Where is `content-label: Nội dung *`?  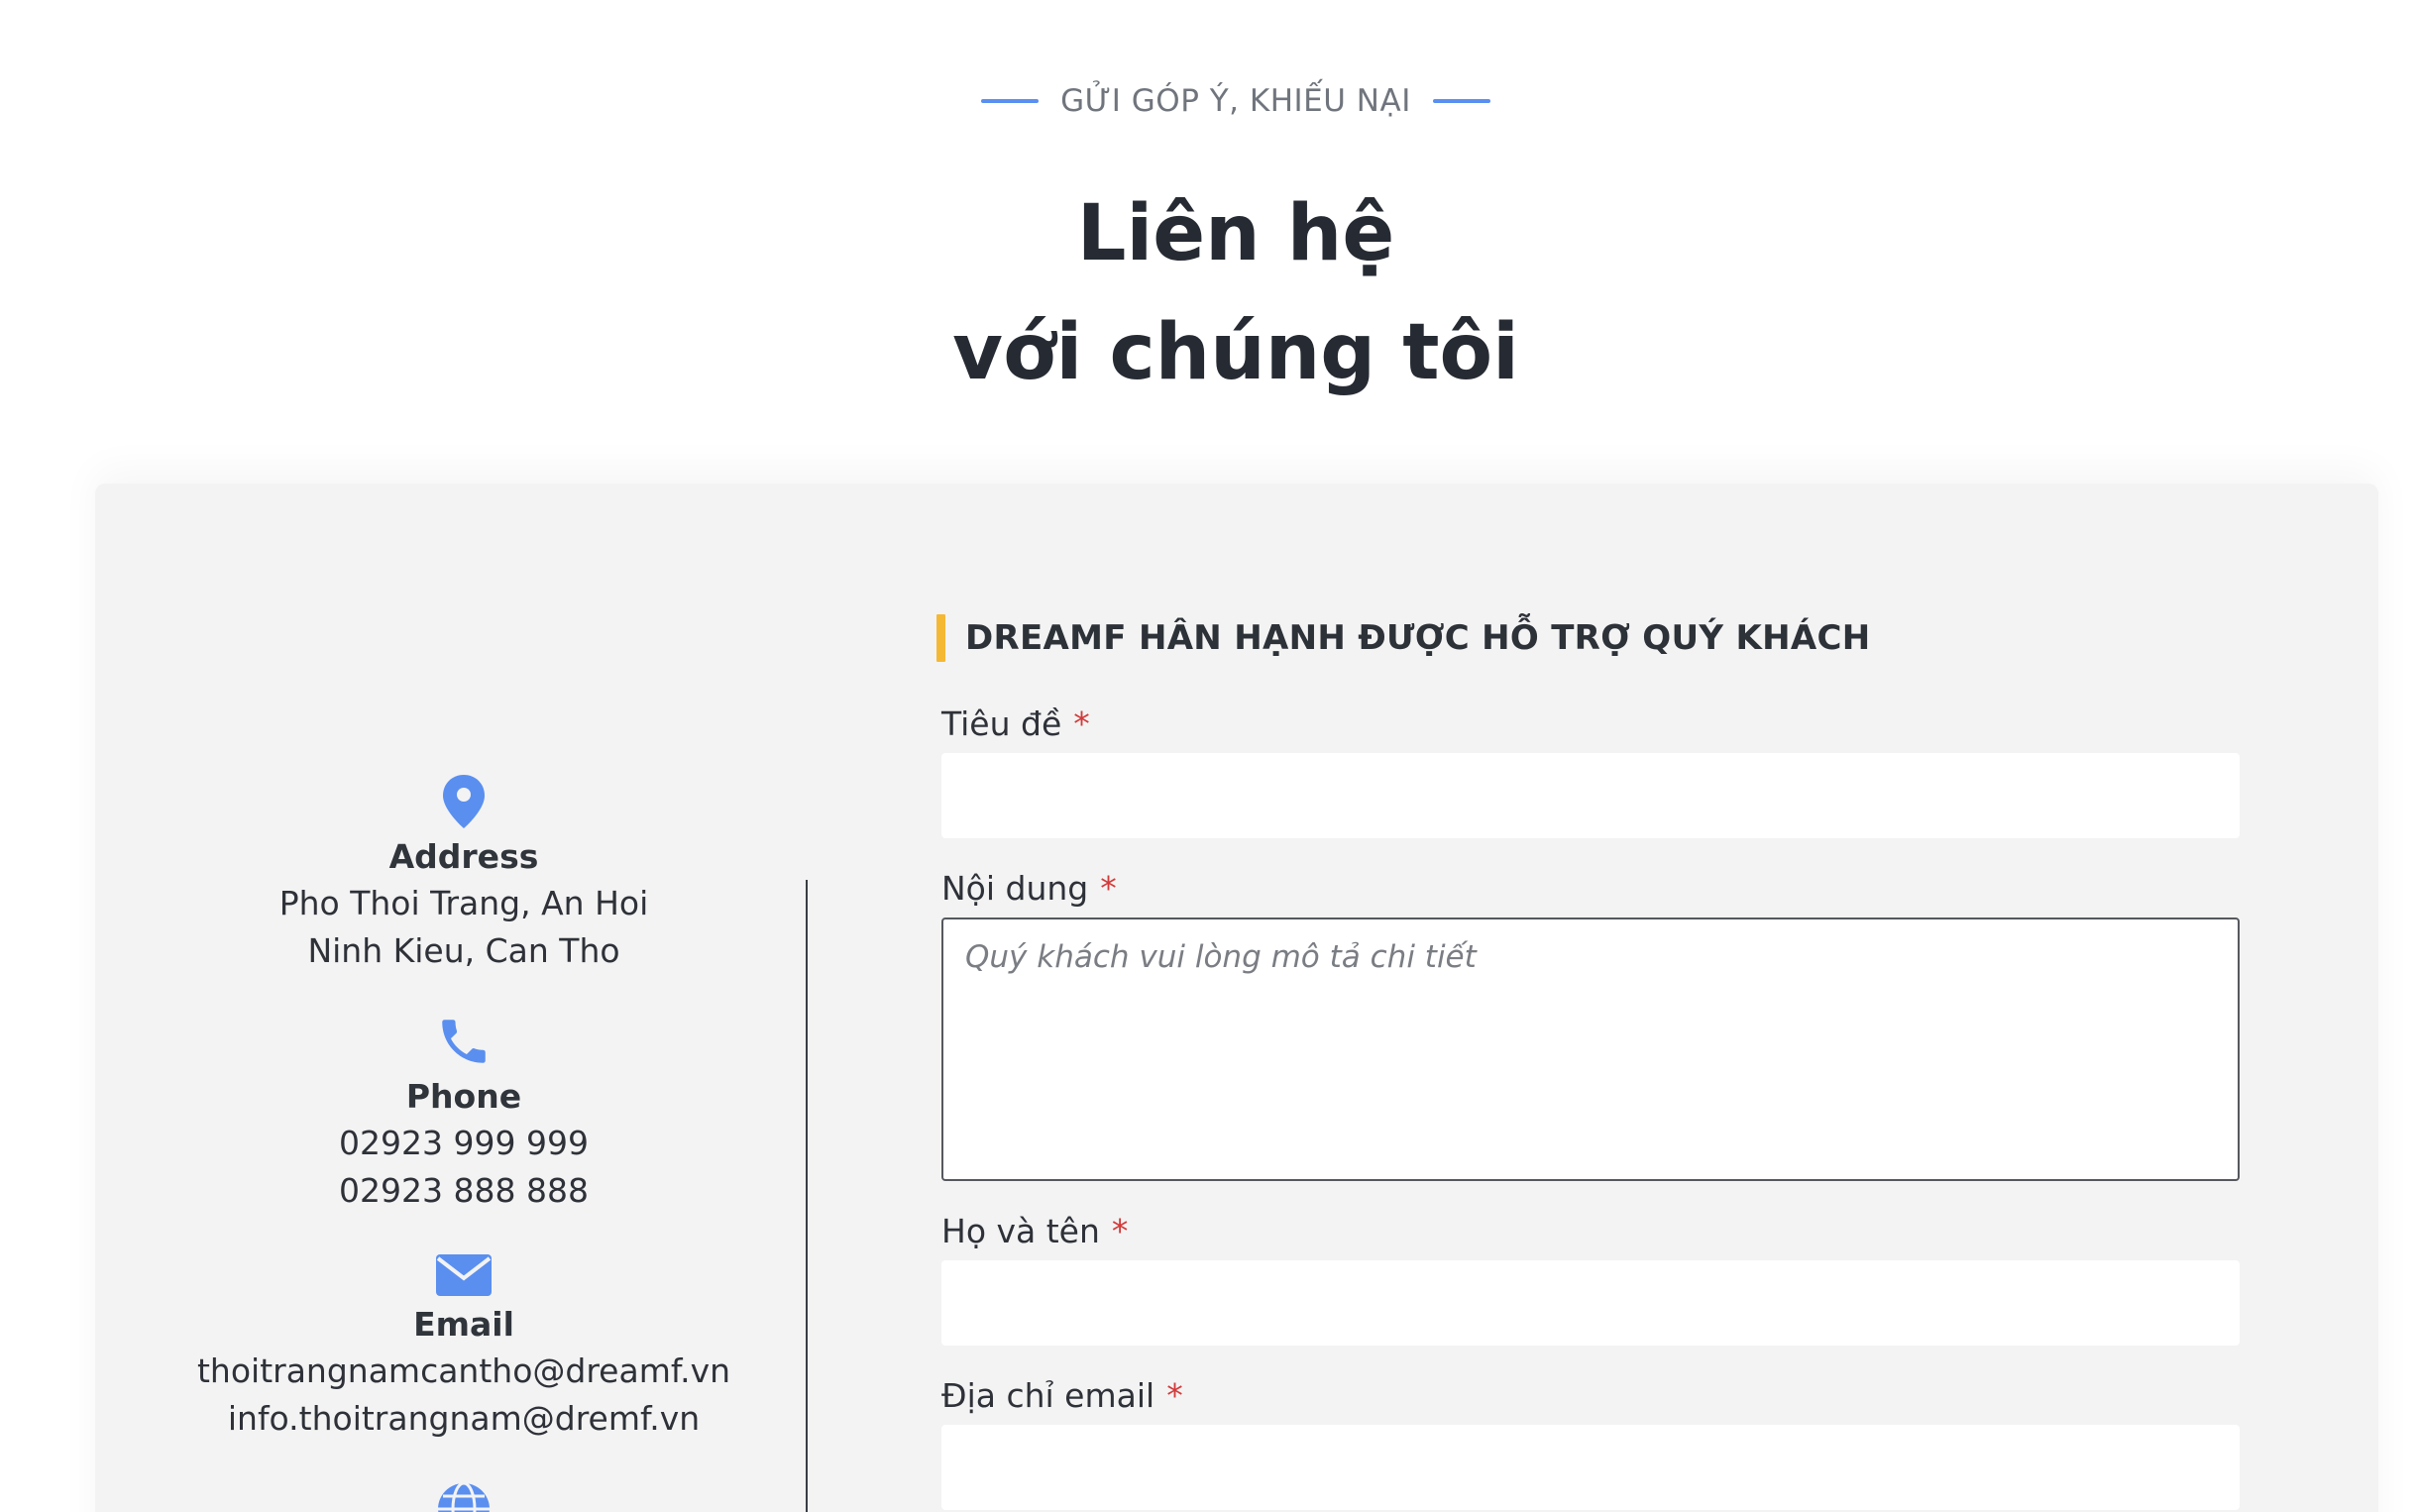
content-label: Nội dung * is located at coordinates (1591, 889).